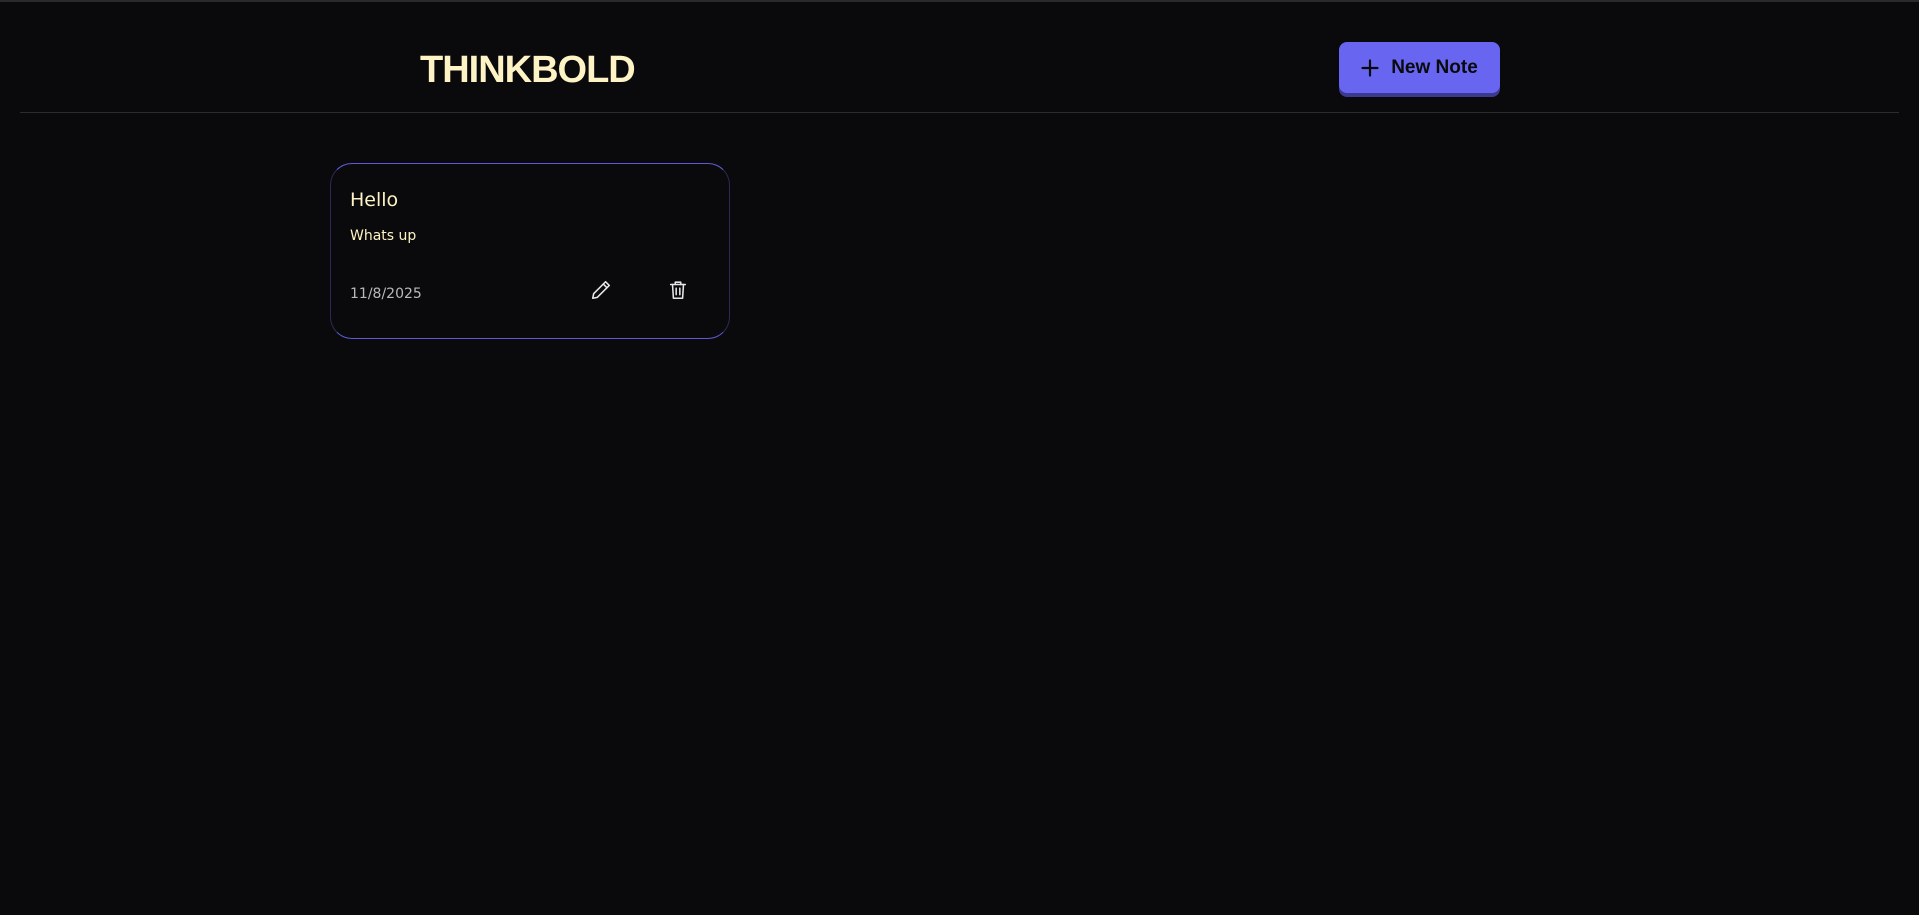 The image size is (1919, 915). I want to click on note-date: 11/8/2025, so click(386, 294).